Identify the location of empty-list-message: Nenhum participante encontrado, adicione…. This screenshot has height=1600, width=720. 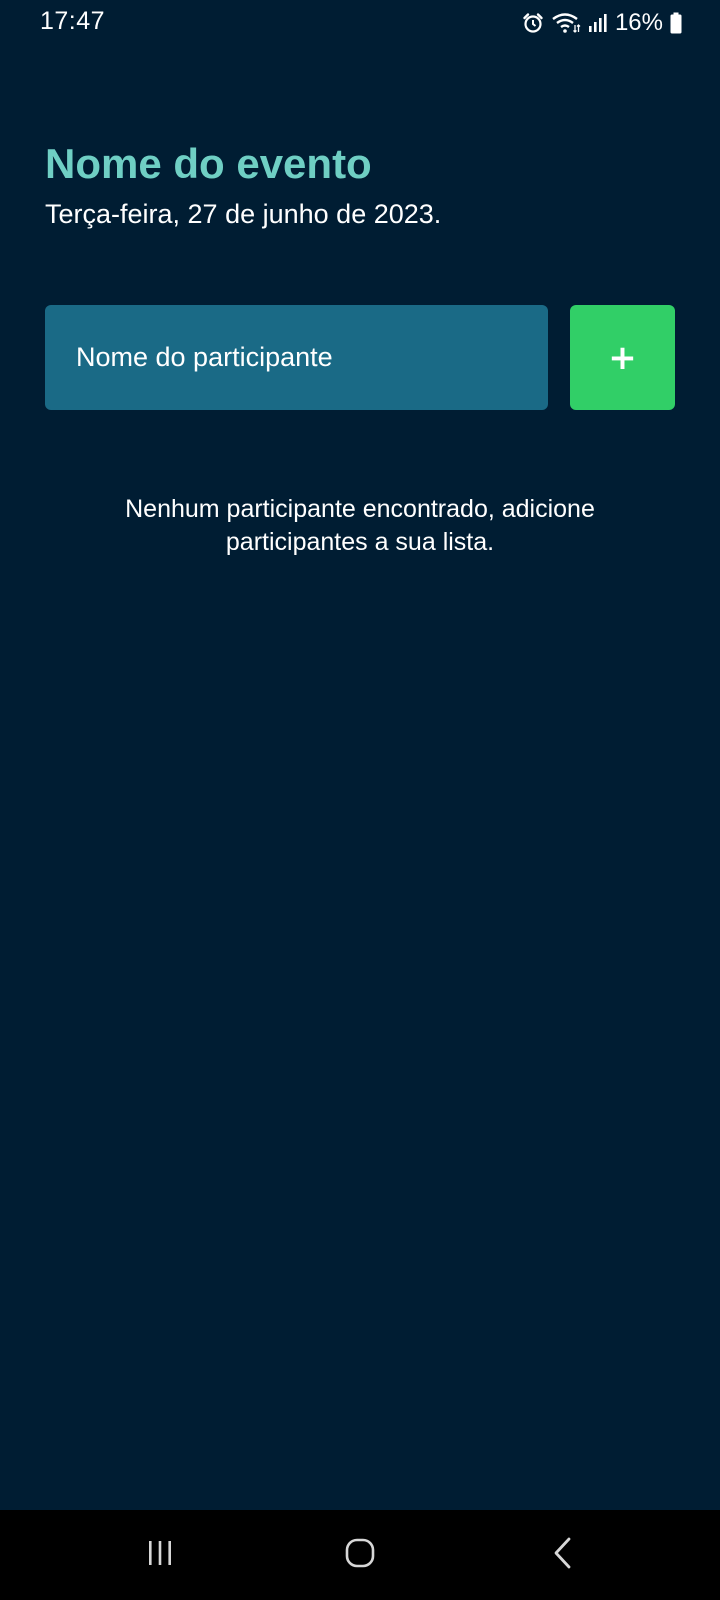
(360, 525).